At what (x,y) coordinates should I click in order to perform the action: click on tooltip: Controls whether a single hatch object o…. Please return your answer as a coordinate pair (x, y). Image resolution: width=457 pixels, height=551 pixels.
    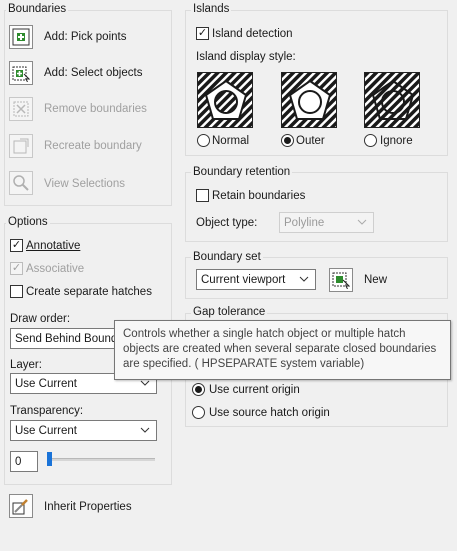
    Looking at the image, I should click on (282, 350).